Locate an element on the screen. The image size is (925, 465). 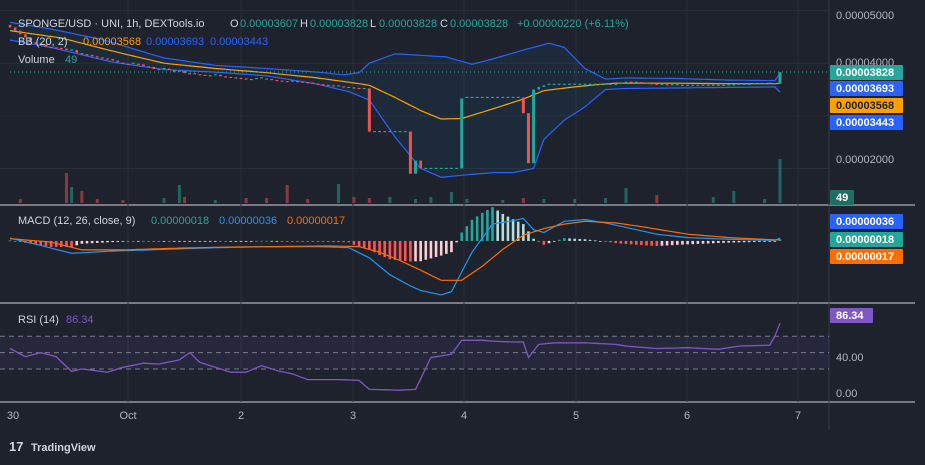
price-tick: 0.00005000 is located at coordinates (865, 16).